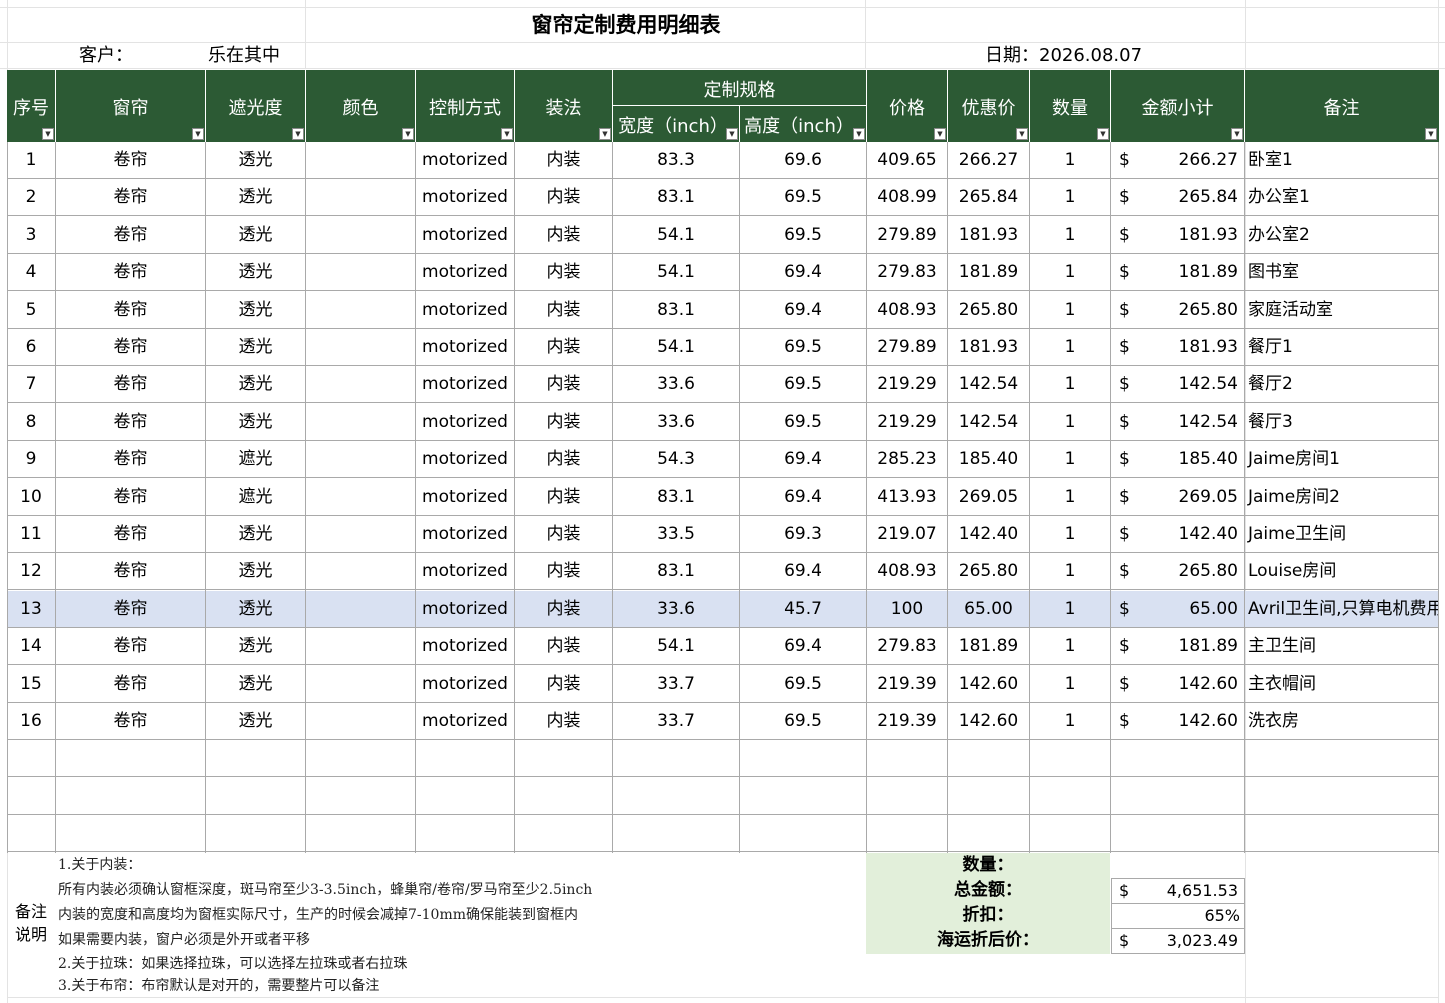  Describe the element at coordinates (907, 796) in the screenshot. I see `cell-price` at that location.